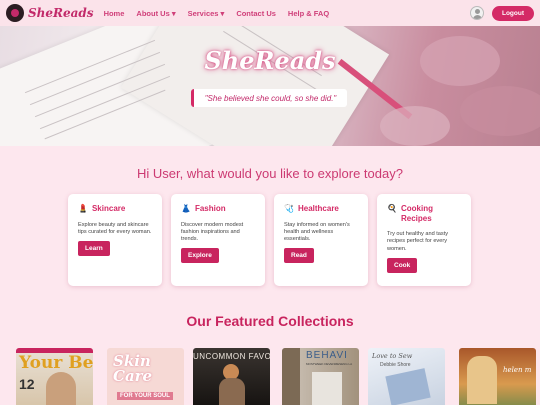 This screenshot has height=405, width=540. Describe the element at coordinates (231, 356) in the screenshot. I see `cover-title: UNCOMMON FAVO` at that location.